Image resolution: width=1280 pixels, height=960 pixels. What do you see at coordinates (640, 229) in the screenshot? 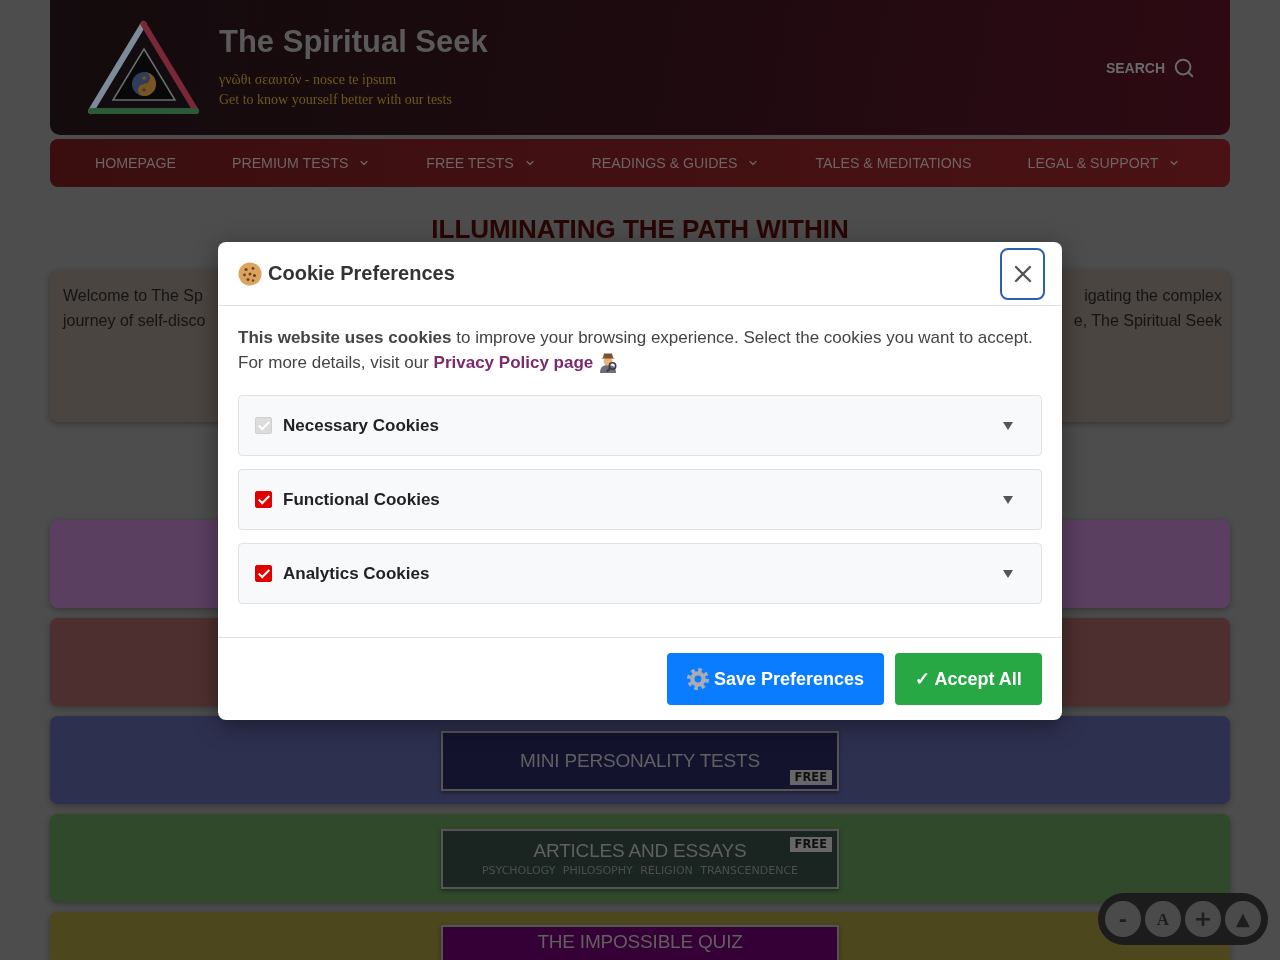
I see `page-heading: ILLUMINATING THE PATH WITHIN` at bounding box center [640, 229].